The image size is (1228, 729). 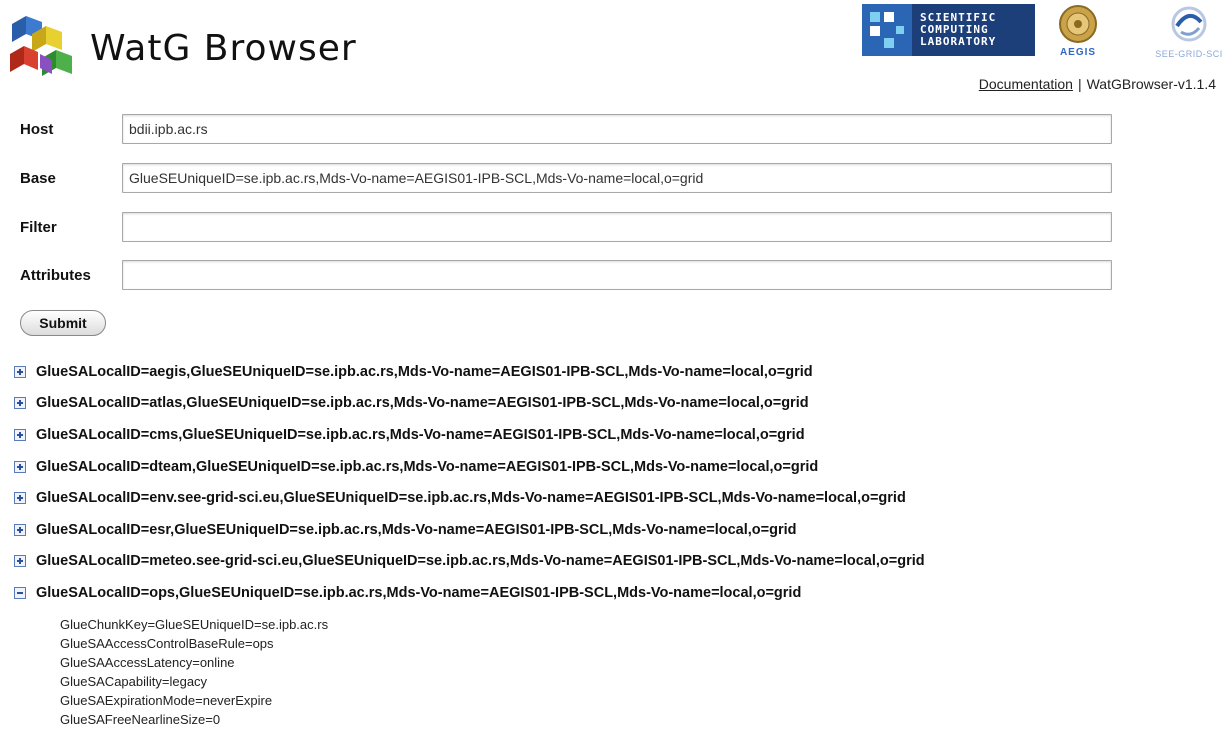 I want to click on host-row: Host, so click(x=570, y=130).